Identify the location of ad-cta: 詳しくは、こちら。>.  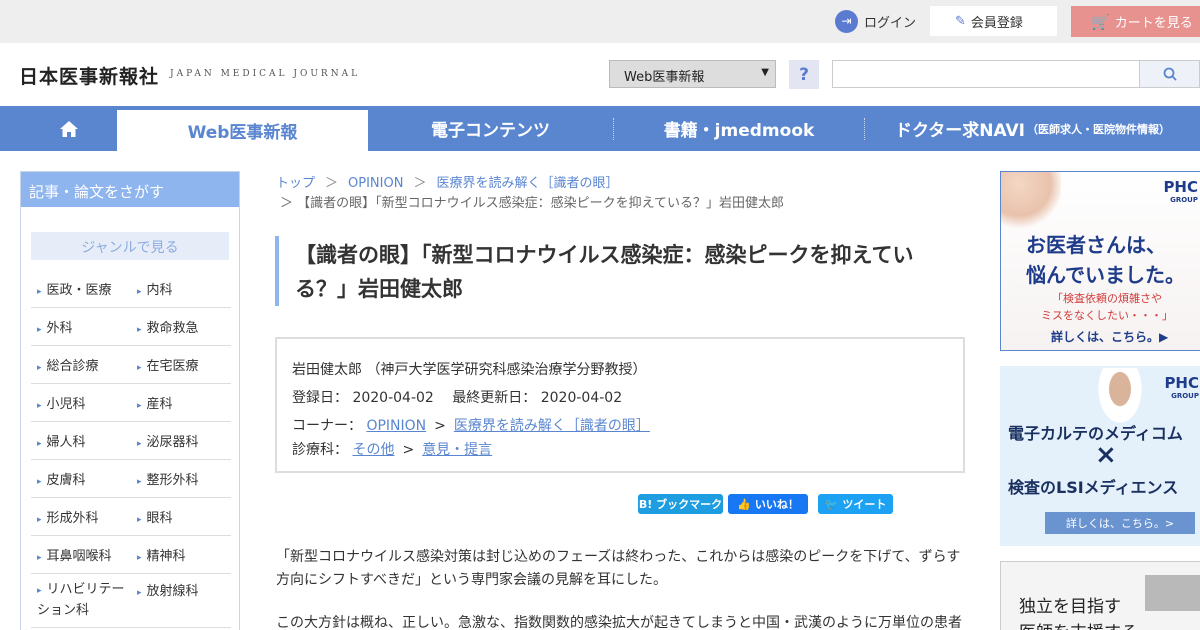
(1120, 523).